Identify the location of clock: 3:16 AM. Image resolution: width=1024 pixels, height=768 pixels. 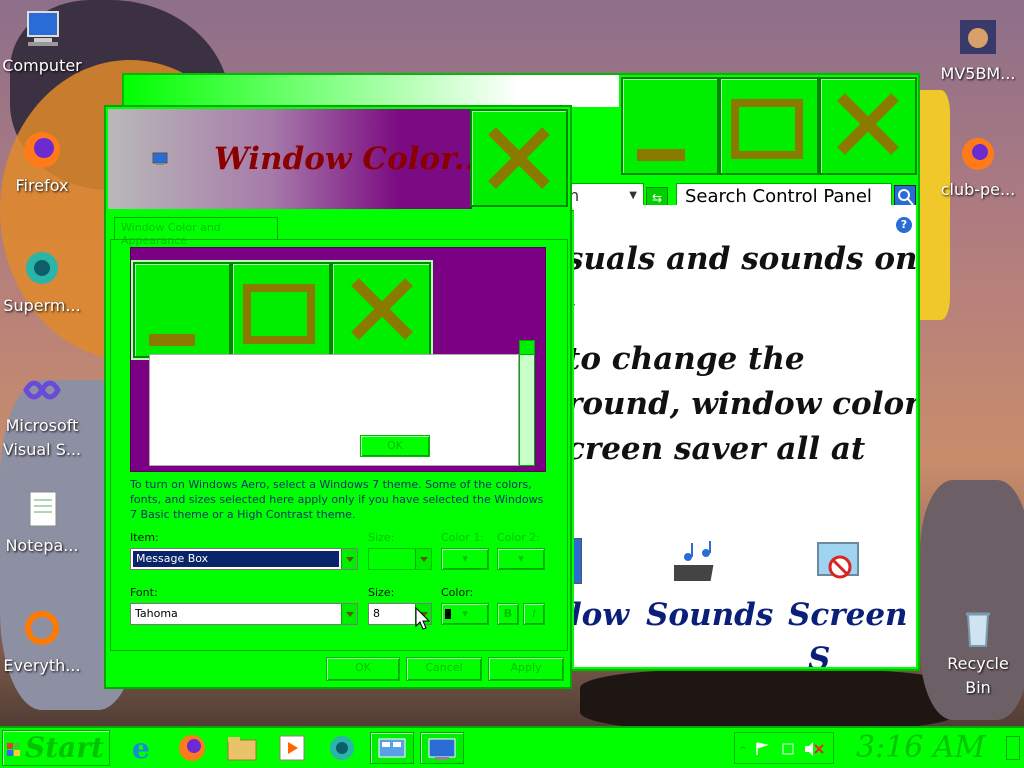
(920, 747).